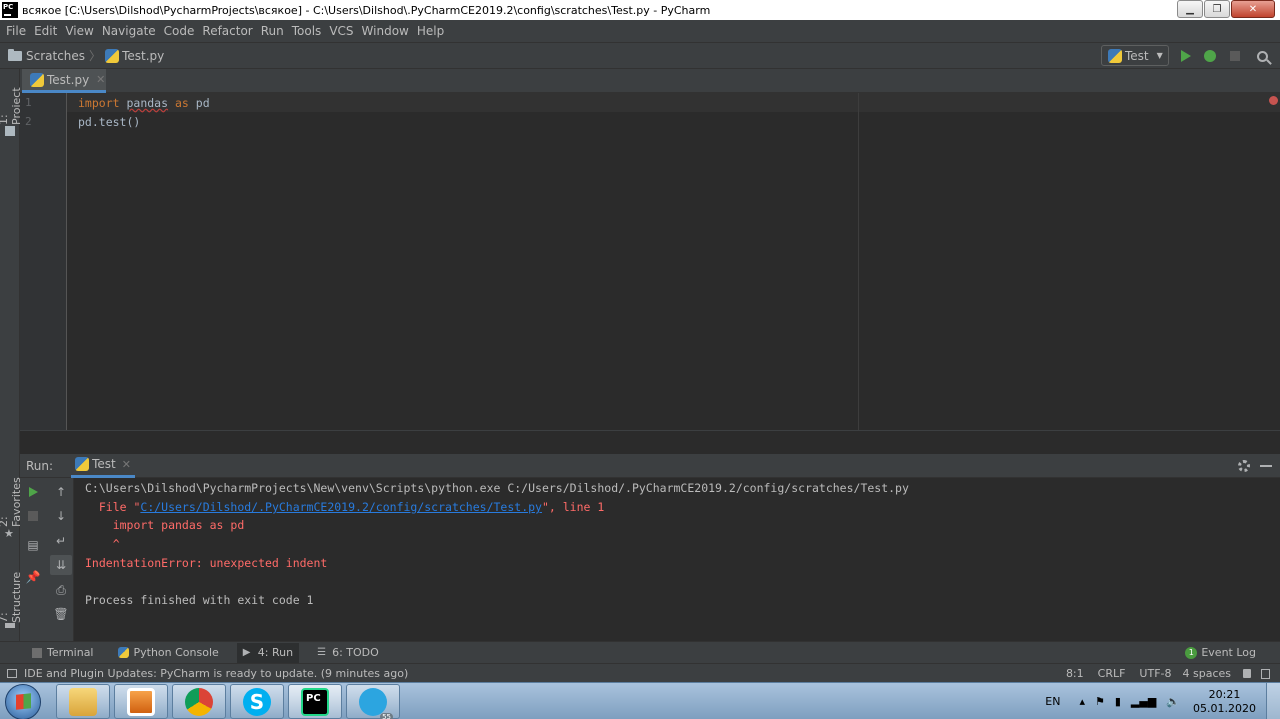  I want to click on breadcrumb-label: Test.py, so click(143, 55).